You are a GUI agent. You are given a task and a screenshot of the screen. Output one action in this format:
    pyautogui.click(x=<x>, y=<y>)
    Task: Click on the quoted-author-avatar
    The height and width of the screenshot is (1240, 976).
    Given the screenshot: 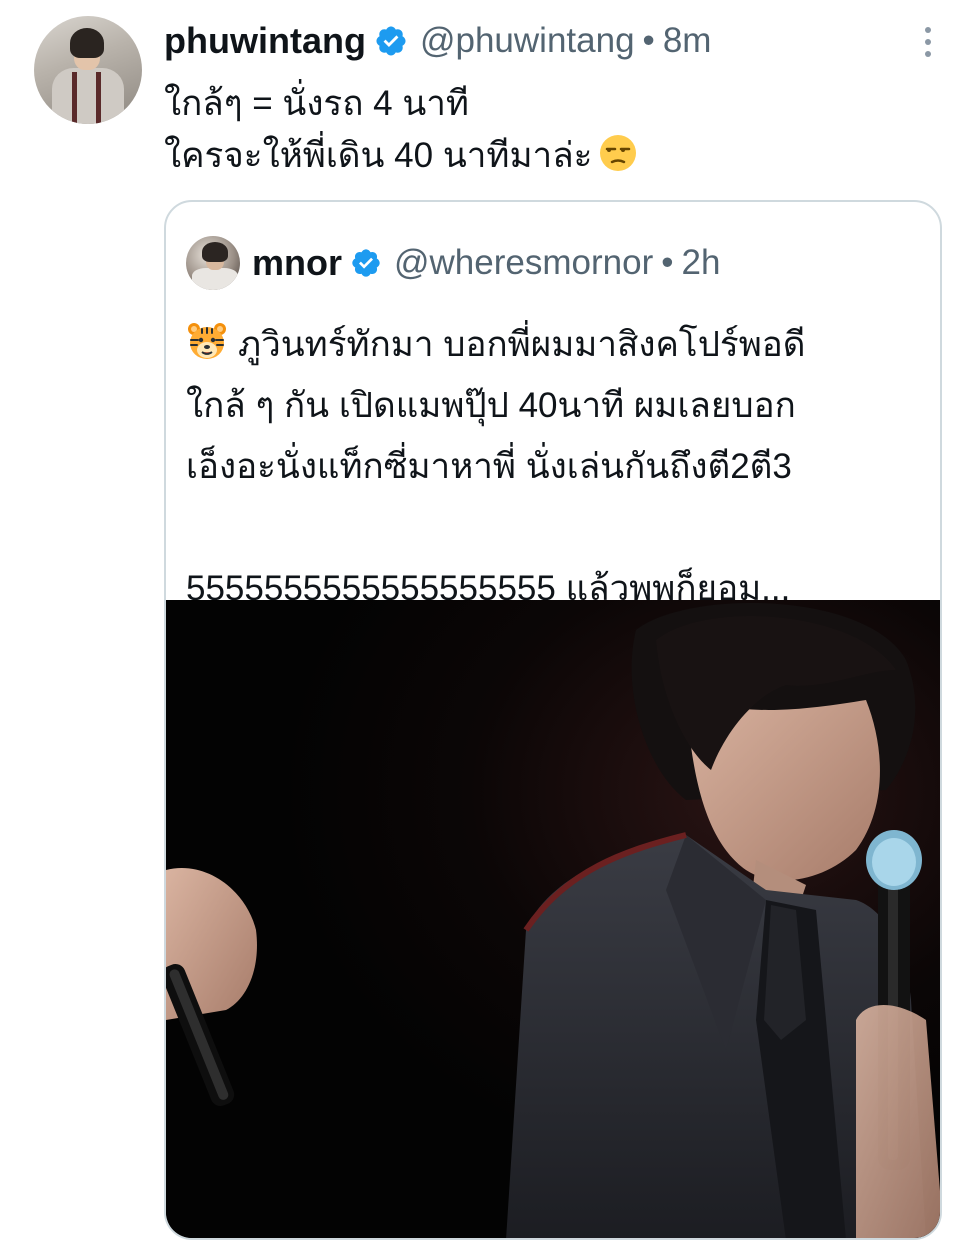 What is the action you would take?
    pyautogui.click(x=213, y=263)
    